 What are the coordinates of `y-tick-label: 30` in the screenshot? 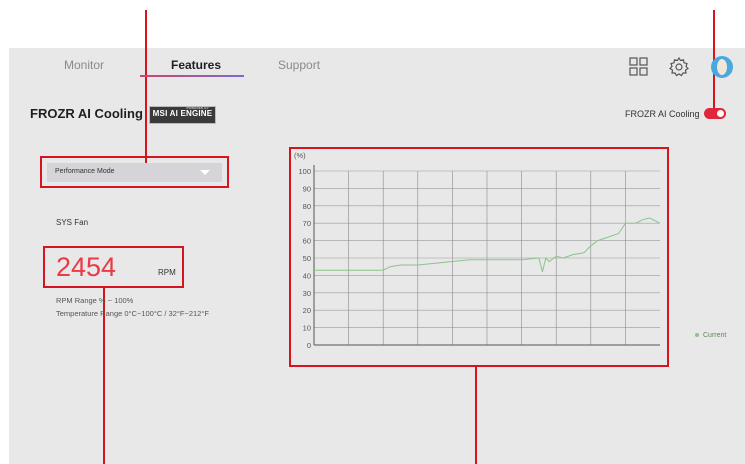 It's located at (307, 293).